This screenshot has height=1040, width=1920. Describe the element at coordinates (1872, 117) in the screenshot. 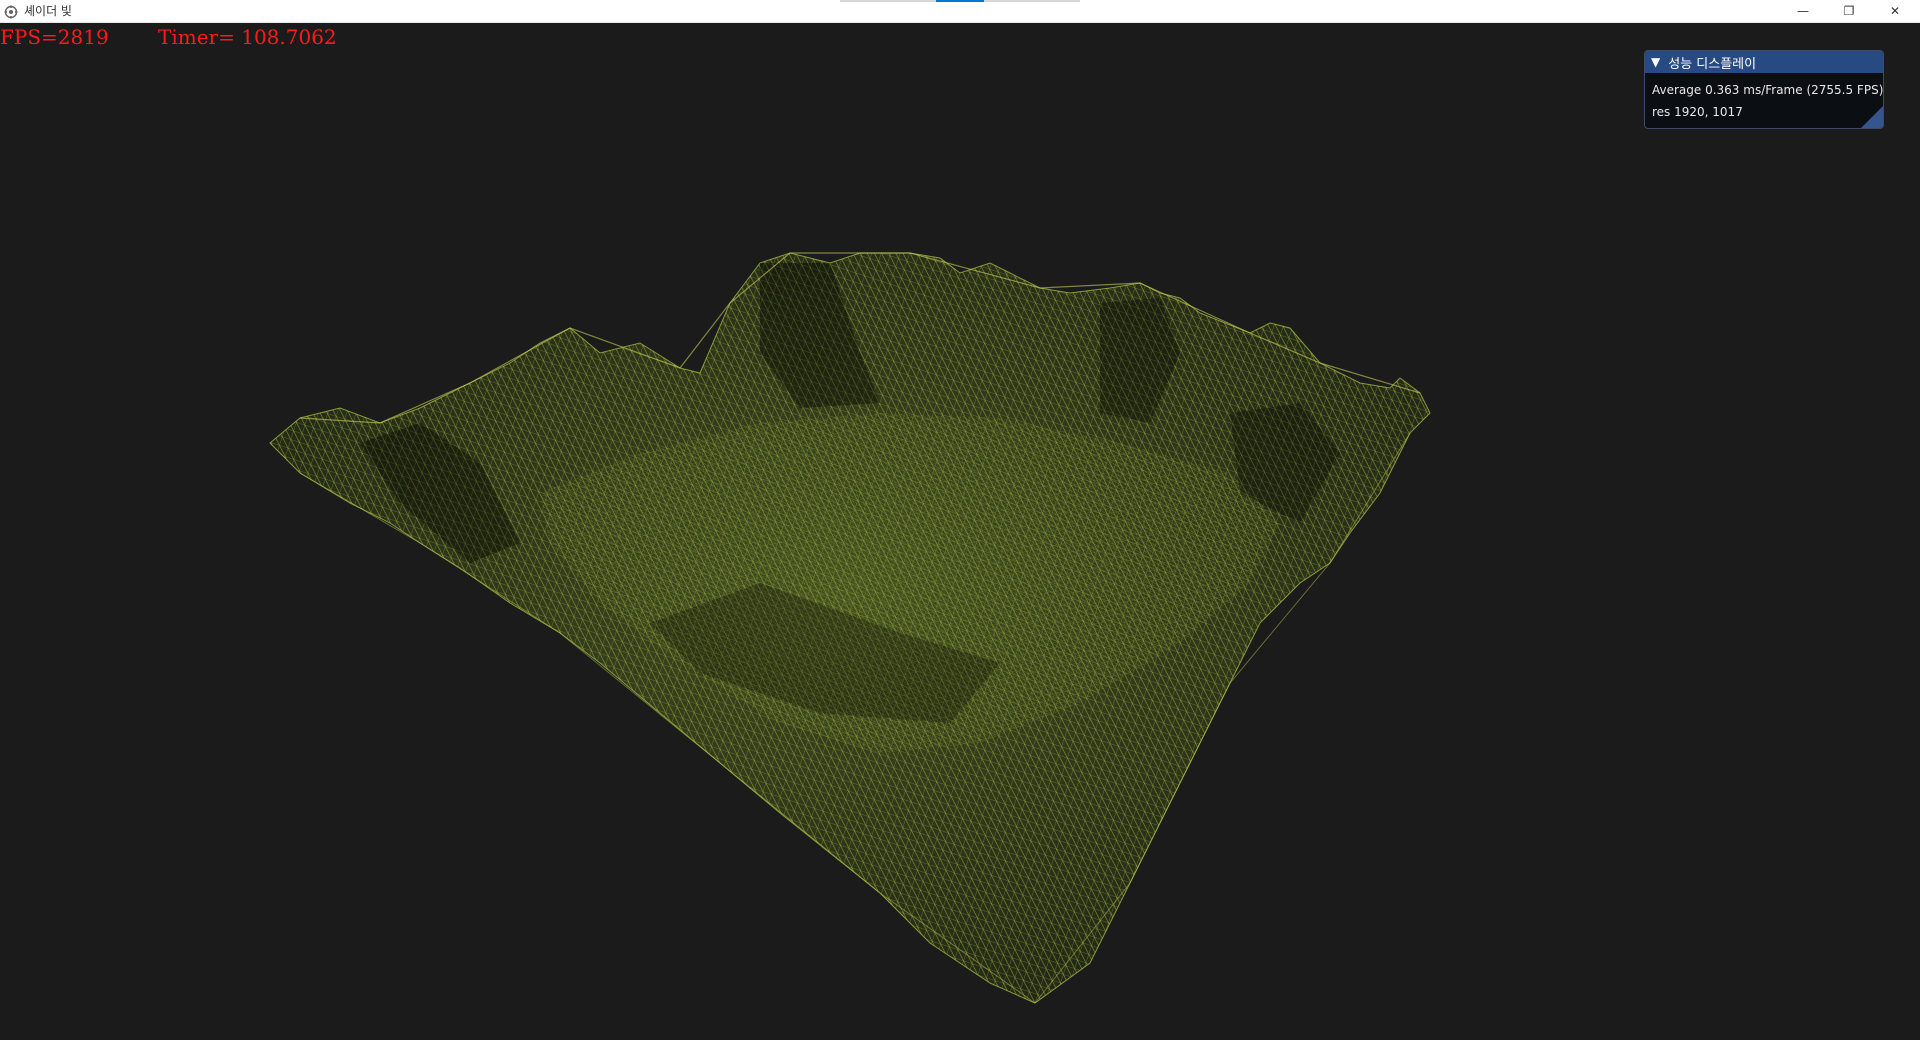

I see `resize-grip` at that location.